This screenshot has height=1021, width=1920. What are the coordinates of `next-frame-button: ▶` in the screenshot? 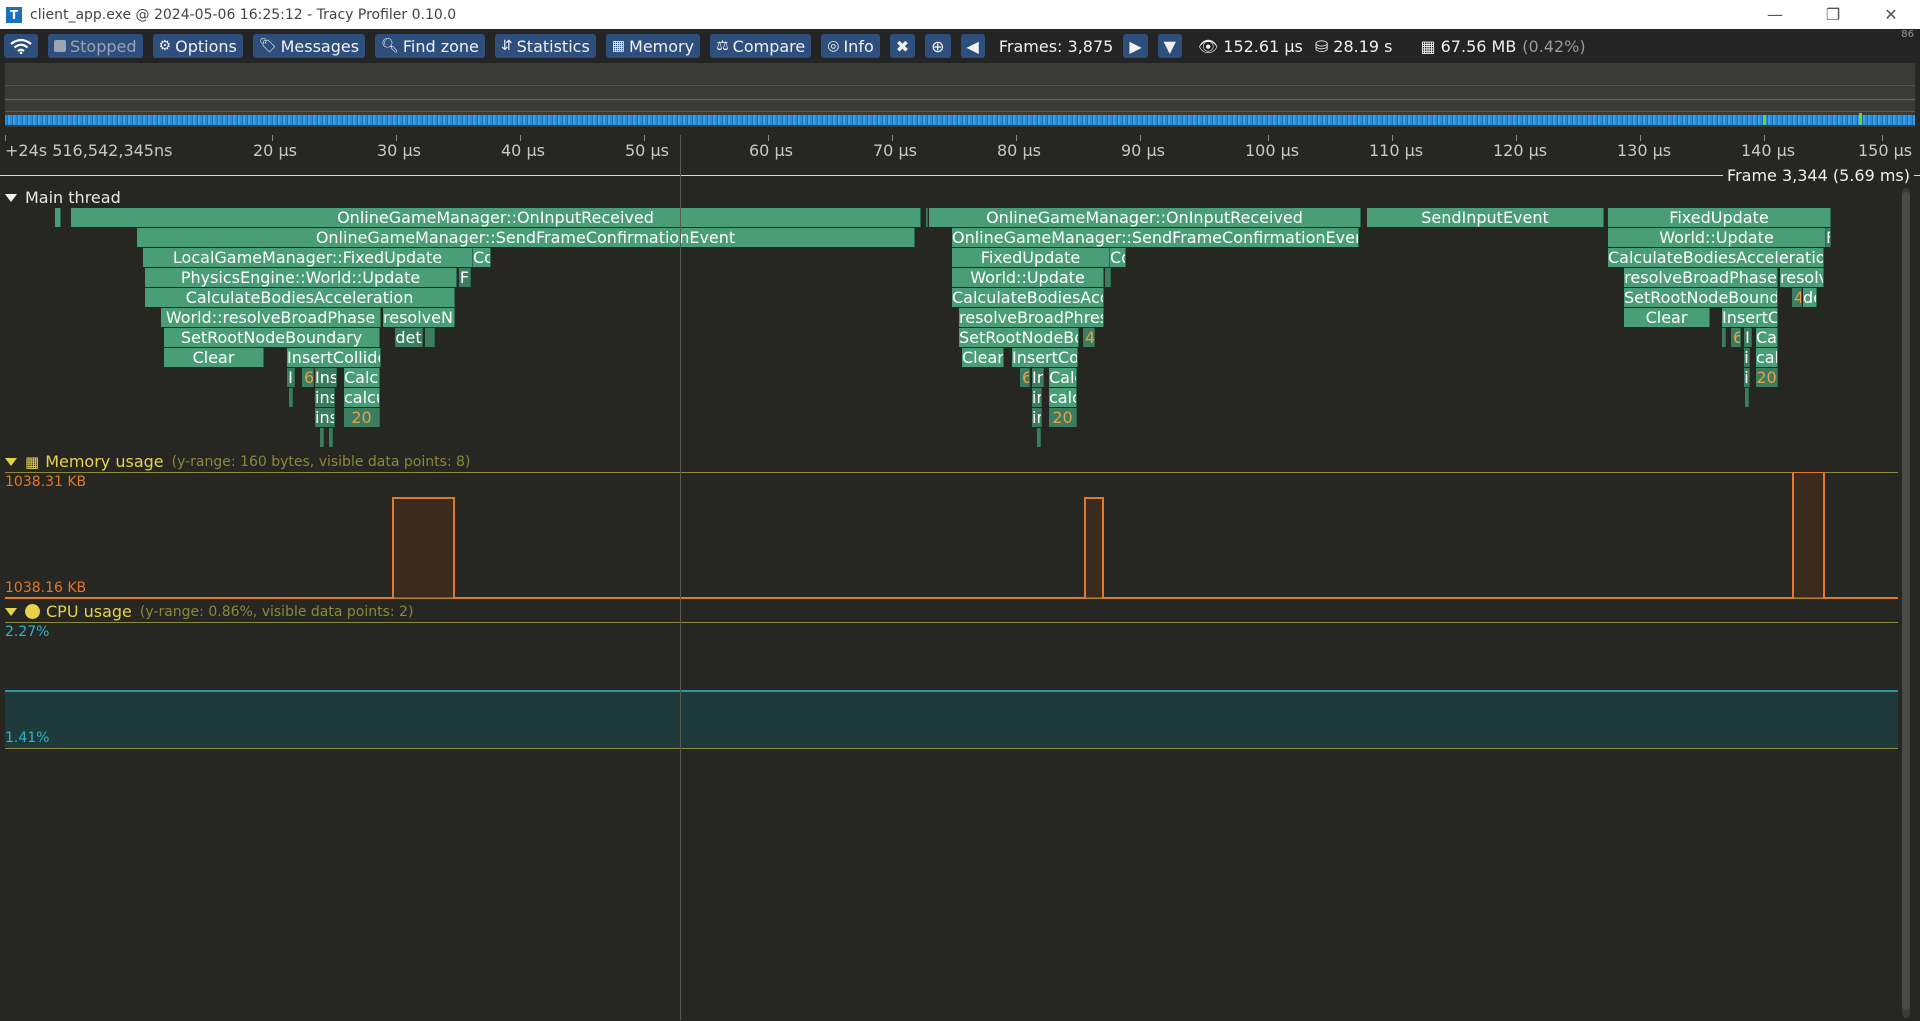 It's located at (1135, 46).